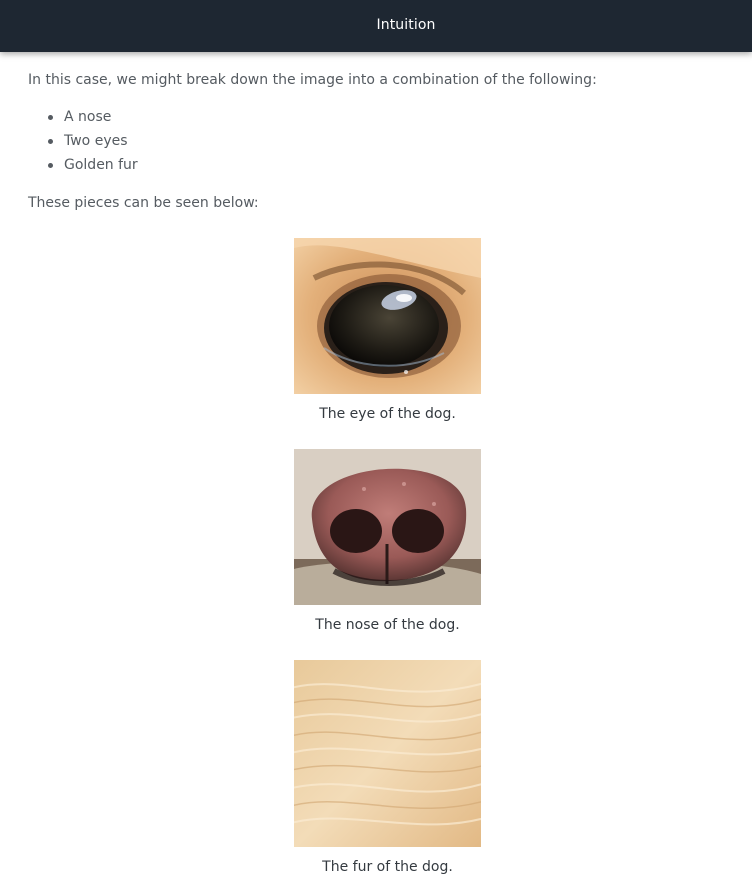 This screenshot has width=752, height=886. What do you see at coordinates (93, 168) in the screenshot?
I see `list-item: Golden fur` at bounding box center [93, 168].